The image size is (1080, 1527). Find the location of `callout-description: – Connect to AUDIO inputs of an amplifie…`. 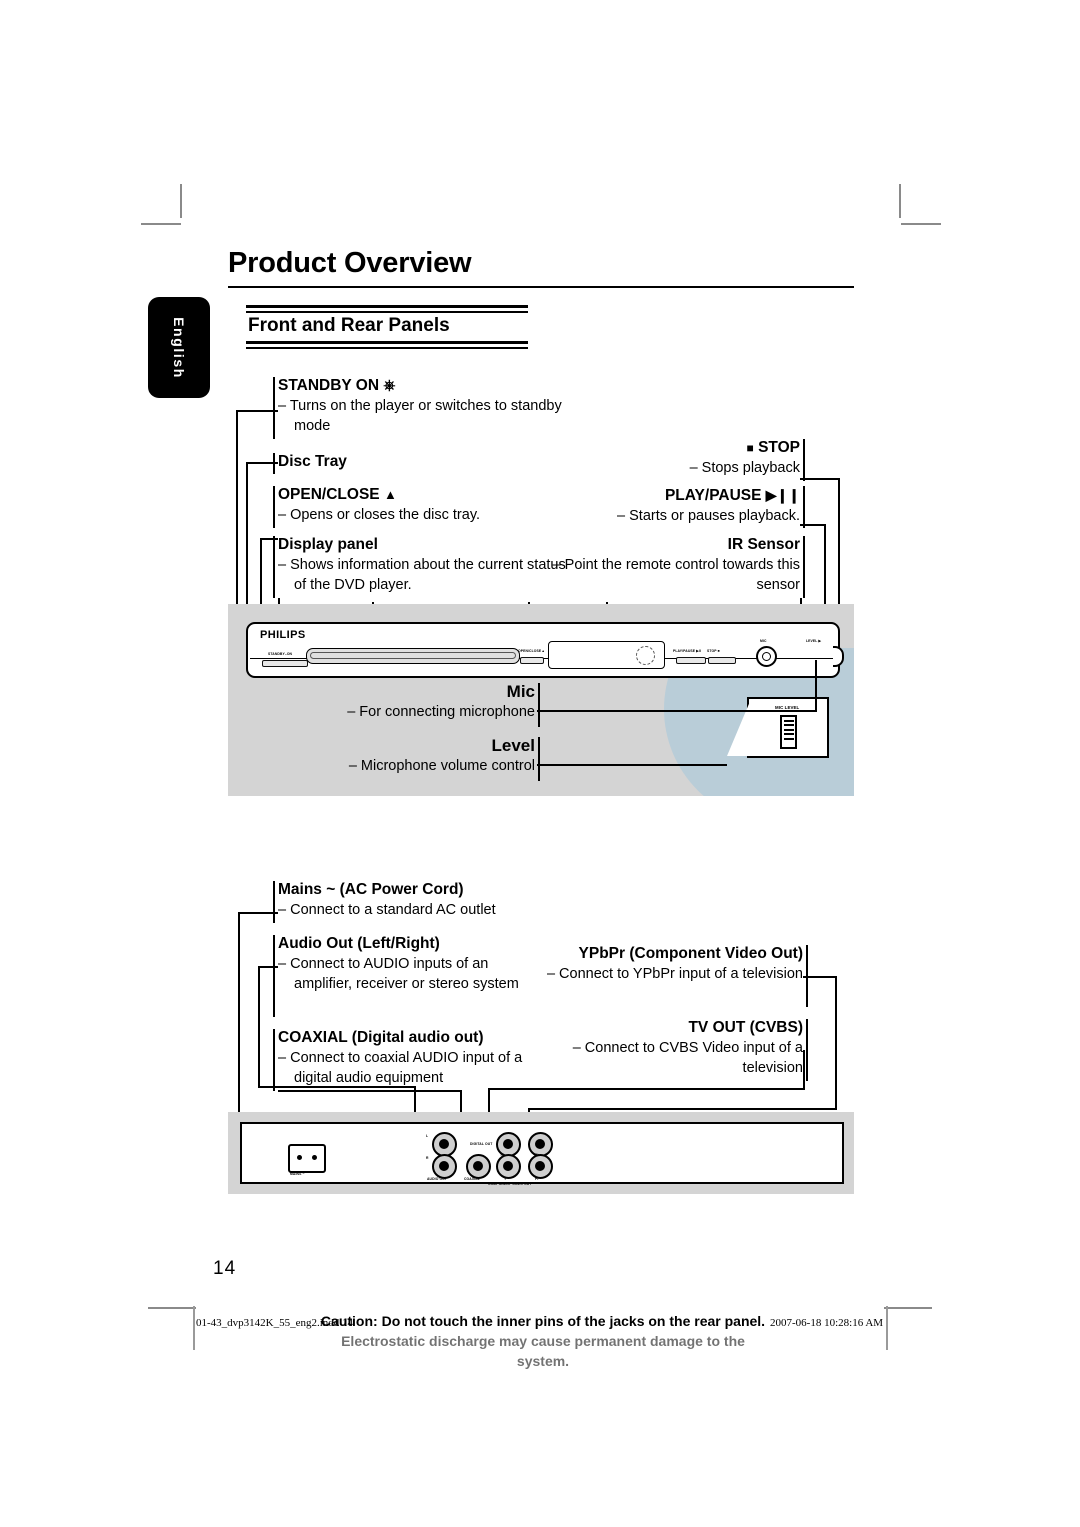

callout-description: – Connect to AUDIO inputs of an amplifie… is located at coordinates (398, 974).